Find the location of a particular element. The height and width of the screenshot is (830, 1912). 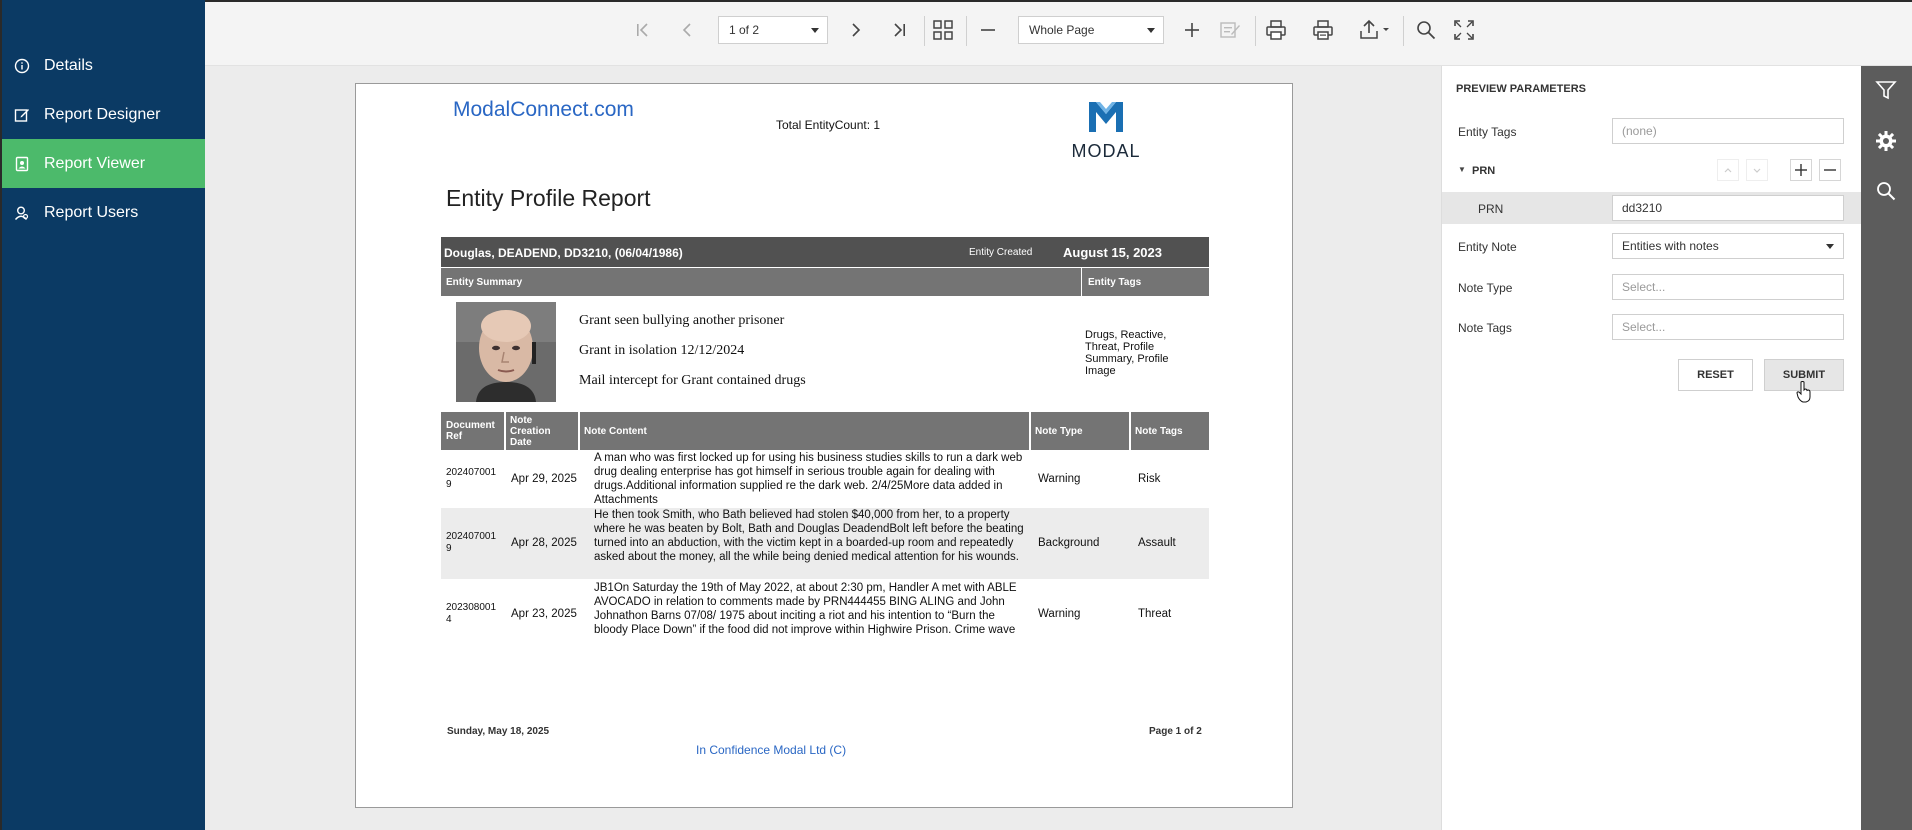

report-title: Entity Profile Report is located at coordinates (548, 198).